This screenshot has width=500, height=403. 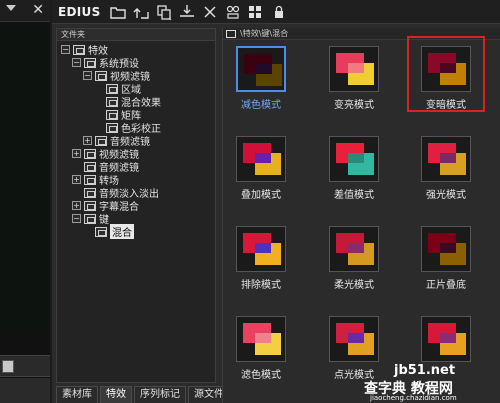 I want to click on effect-label: 差值模式, so click(x=354, y=195).